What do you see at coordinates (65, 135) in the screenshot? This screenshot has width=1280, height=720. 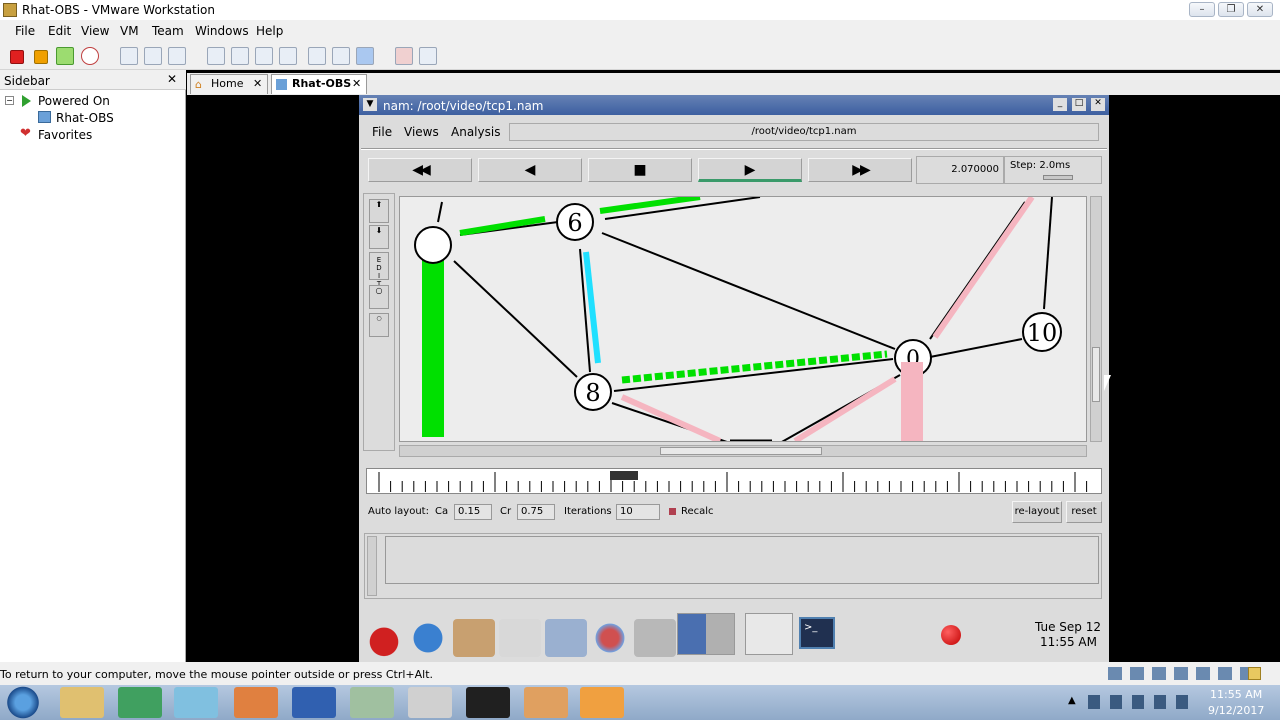 I see `sidebar-item-favorites: Favorites` at bounding box center [65, 135].